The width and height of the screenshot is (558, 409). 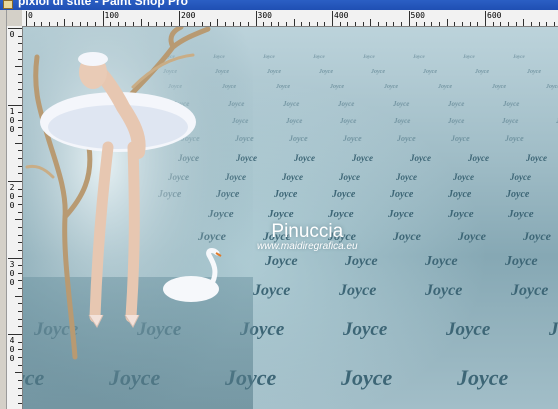 What do you see at coordinates (3, 209) in the screenshot?
I see `window-frame-left` at bounding box center [3, 209].